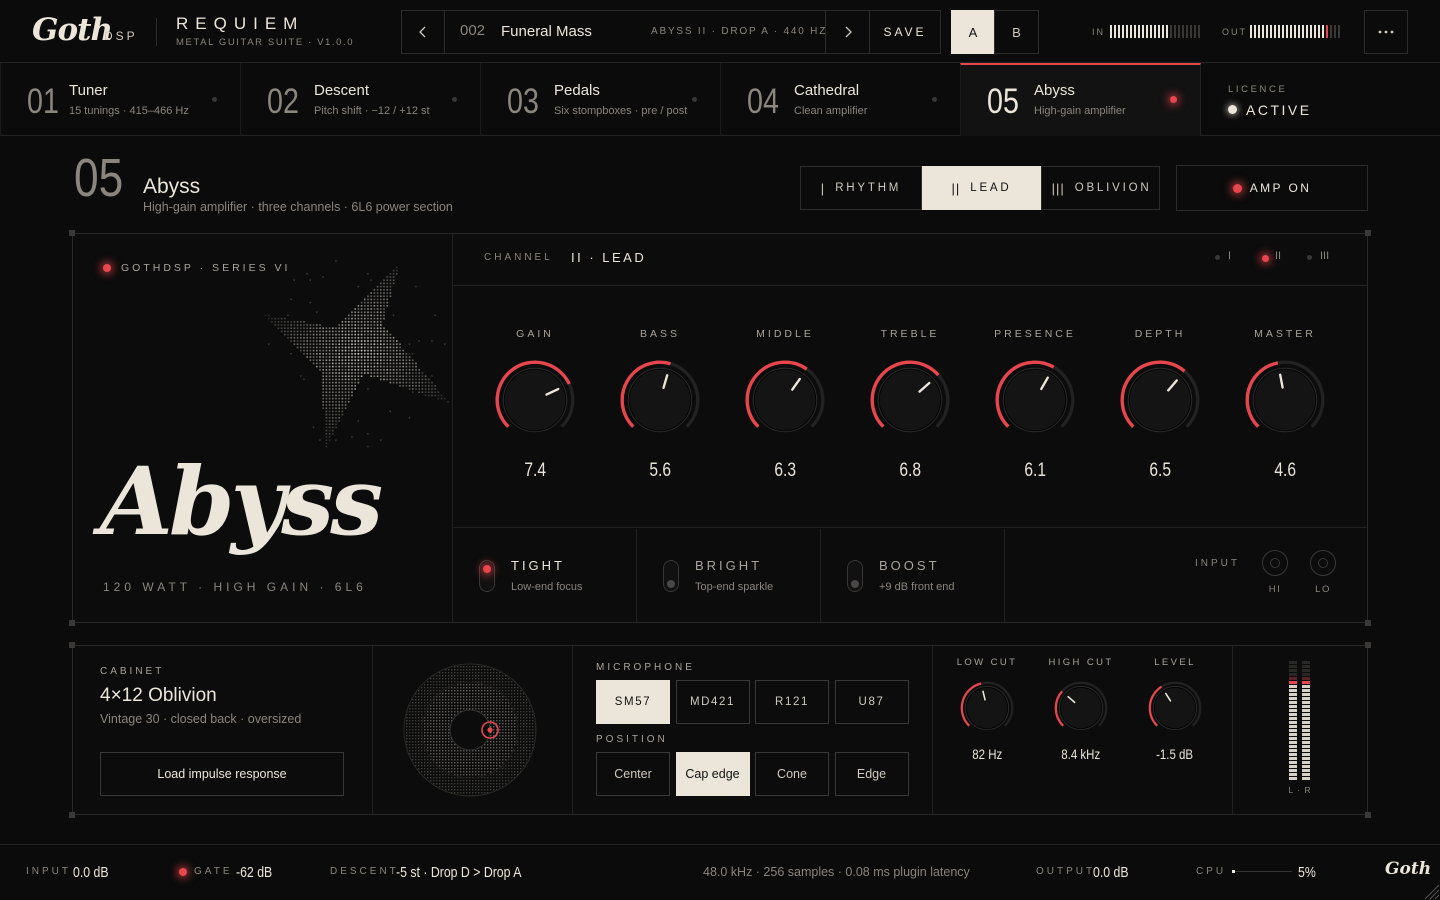  Describe the element at coordinates (1323, 563) in the screenshot. I see `input-jack-lo` at that location.